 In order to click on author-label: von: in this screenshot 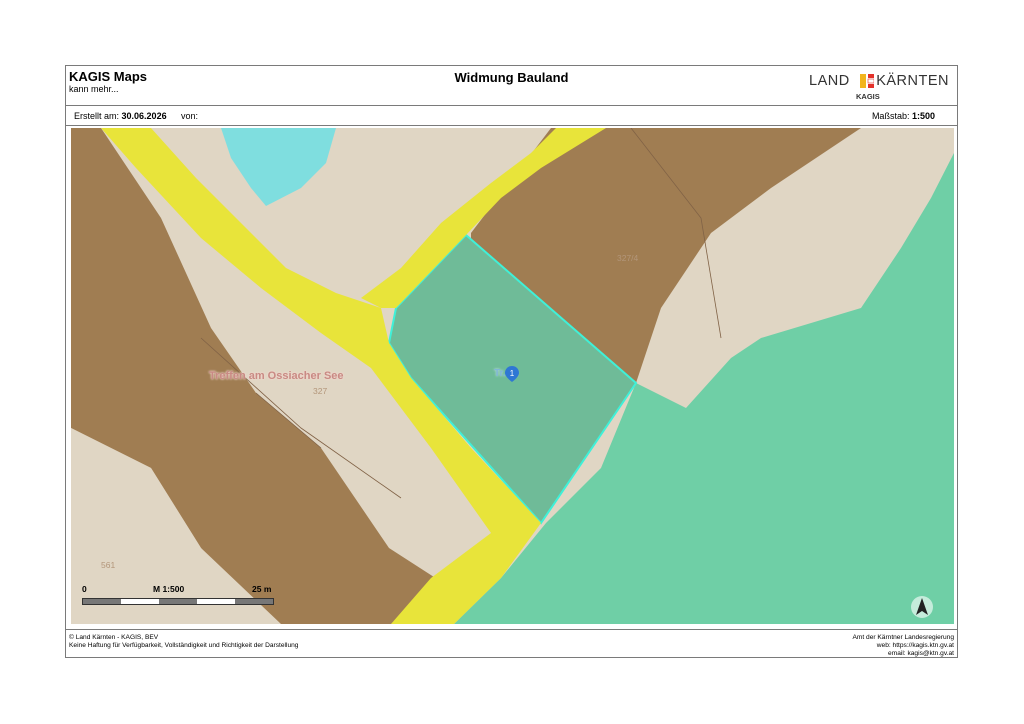, I will do `click(190, 116)`.